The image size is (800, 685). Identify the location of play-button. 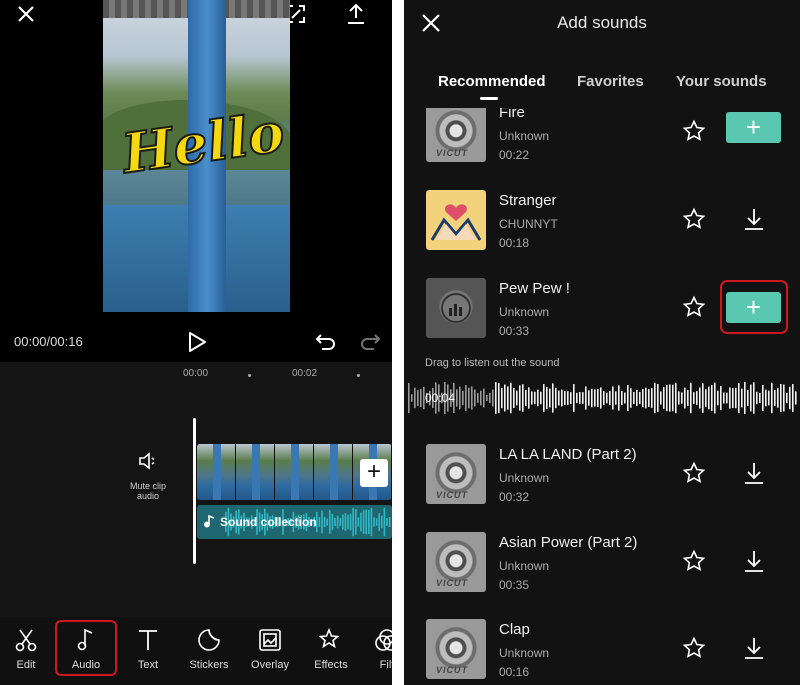
(196, 342).